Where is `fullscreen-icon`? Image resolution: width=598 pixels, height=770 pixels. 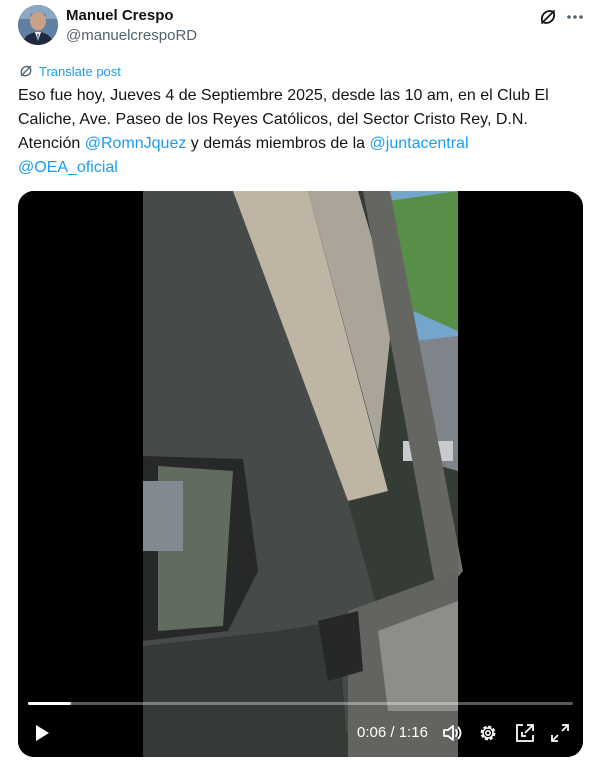
fullscreen-icon is located at coordinates (560, 733).